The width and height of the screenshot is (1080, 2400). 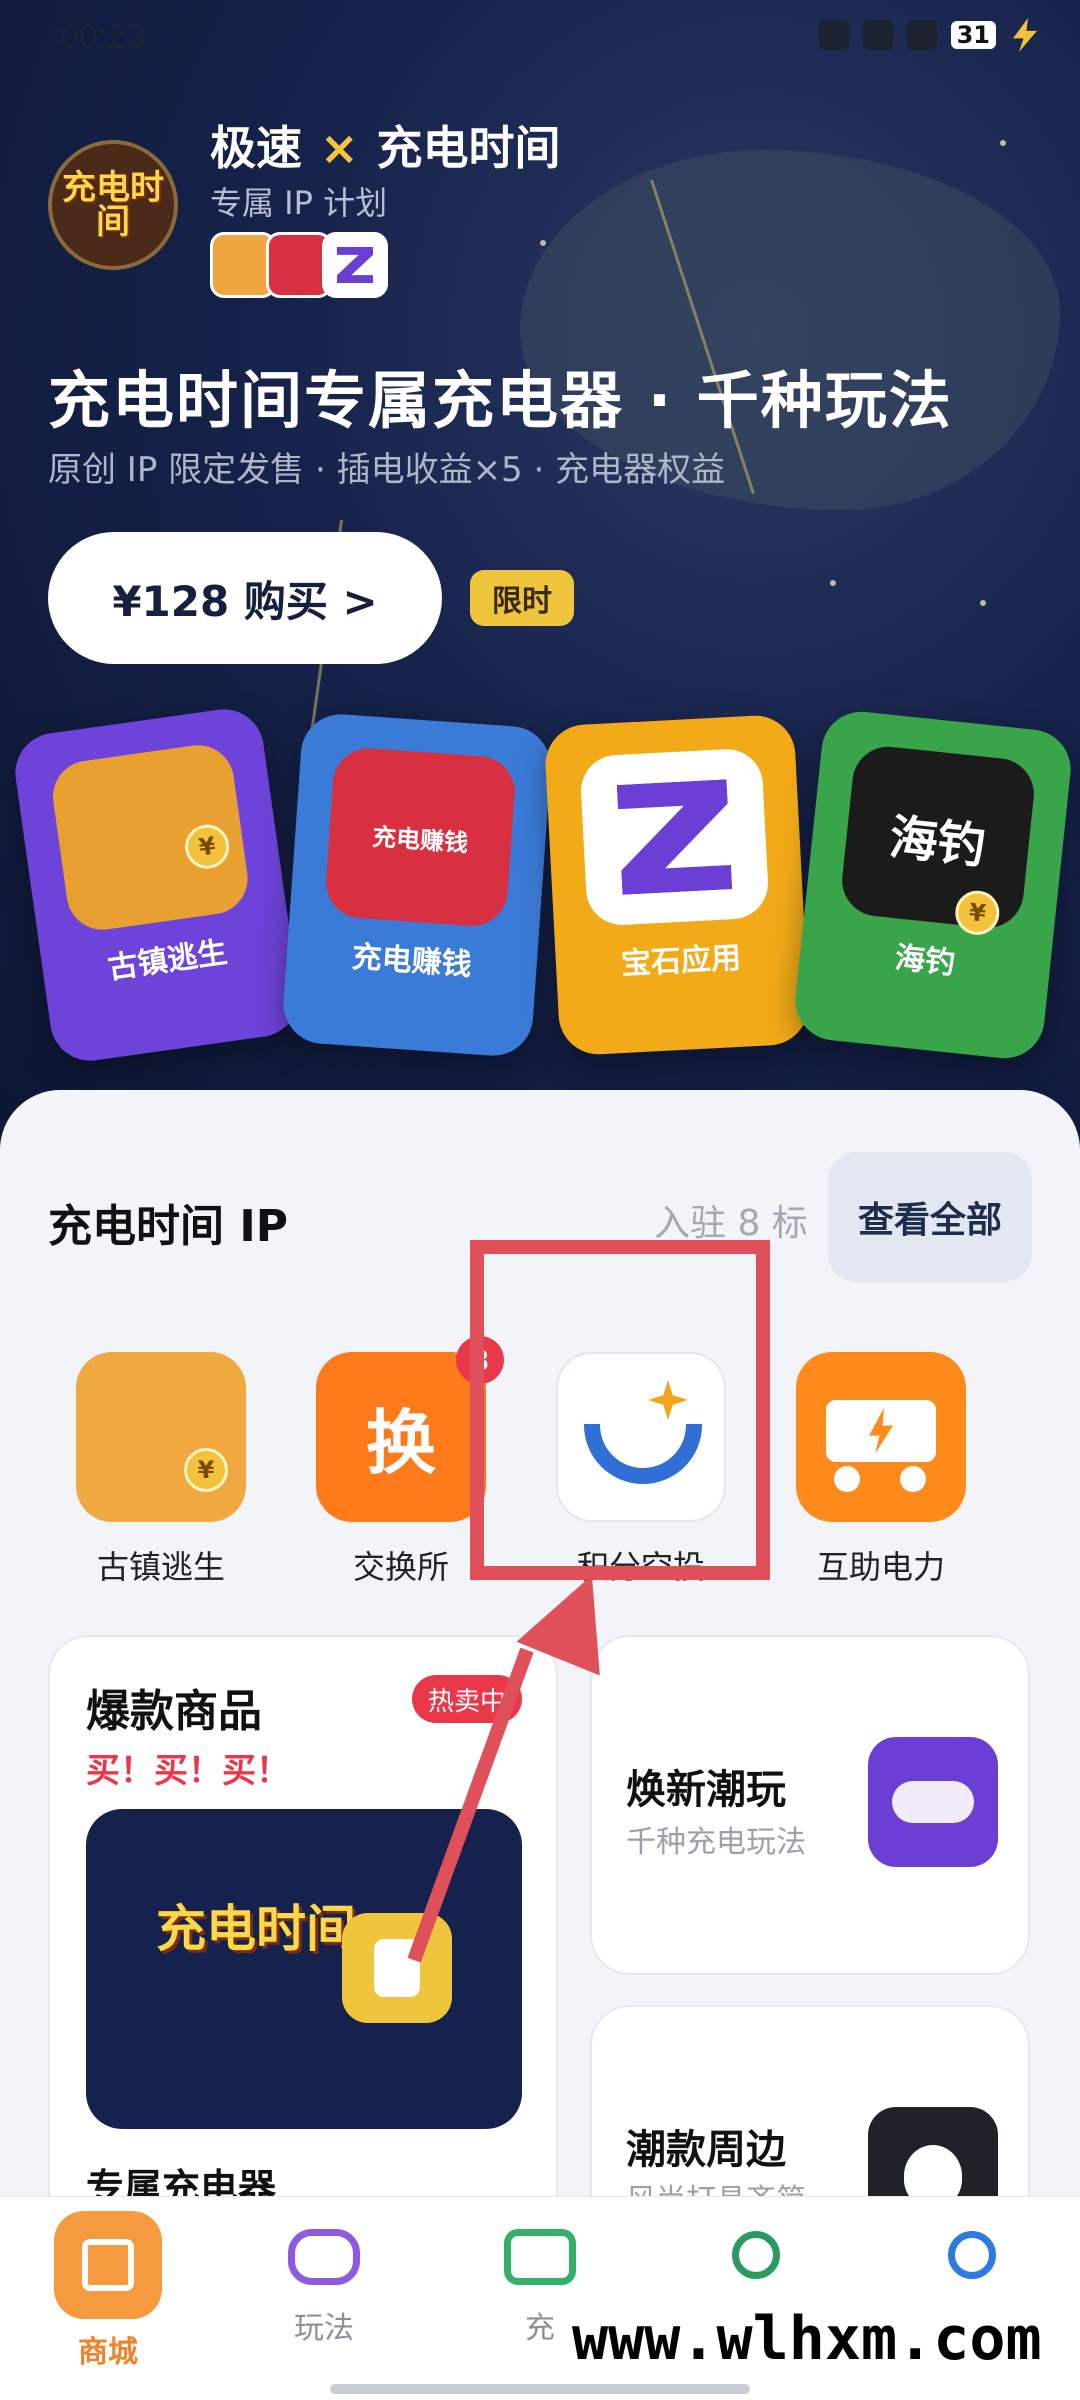 I want to click on battery-icon, so click(x=540, y=2257).